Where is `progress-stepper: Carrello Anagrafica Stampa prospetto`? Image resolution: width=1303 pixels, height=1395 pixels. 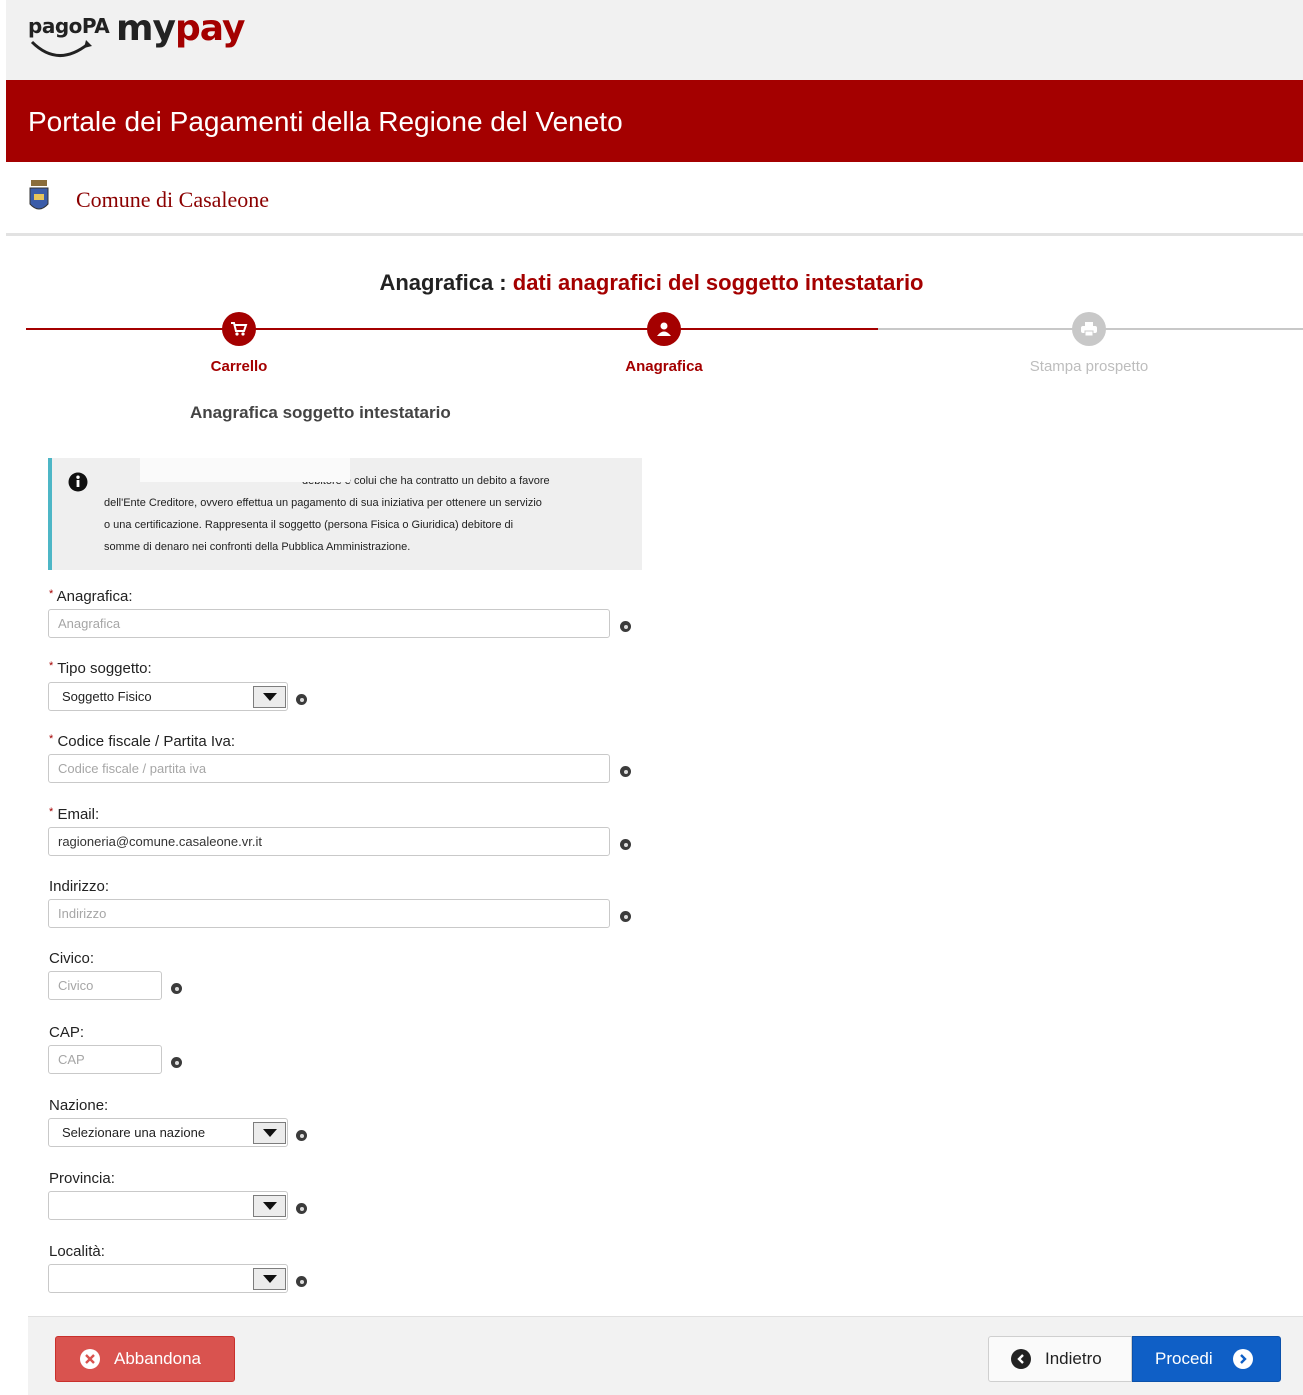 progress-stepper: Carrello Anagrafica Stampa prospetto is located at coordinates (651, 345).